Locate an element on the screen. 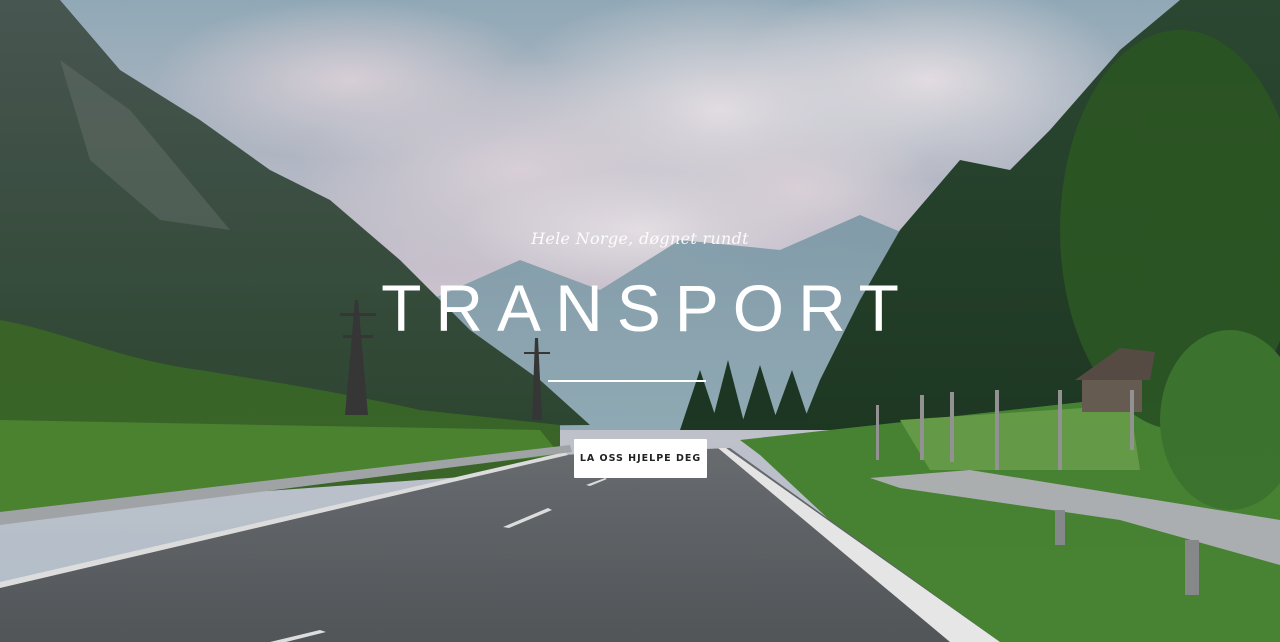  help-cta-button: LA OSS HJELPE DEG is located at coordinates (640, 458).